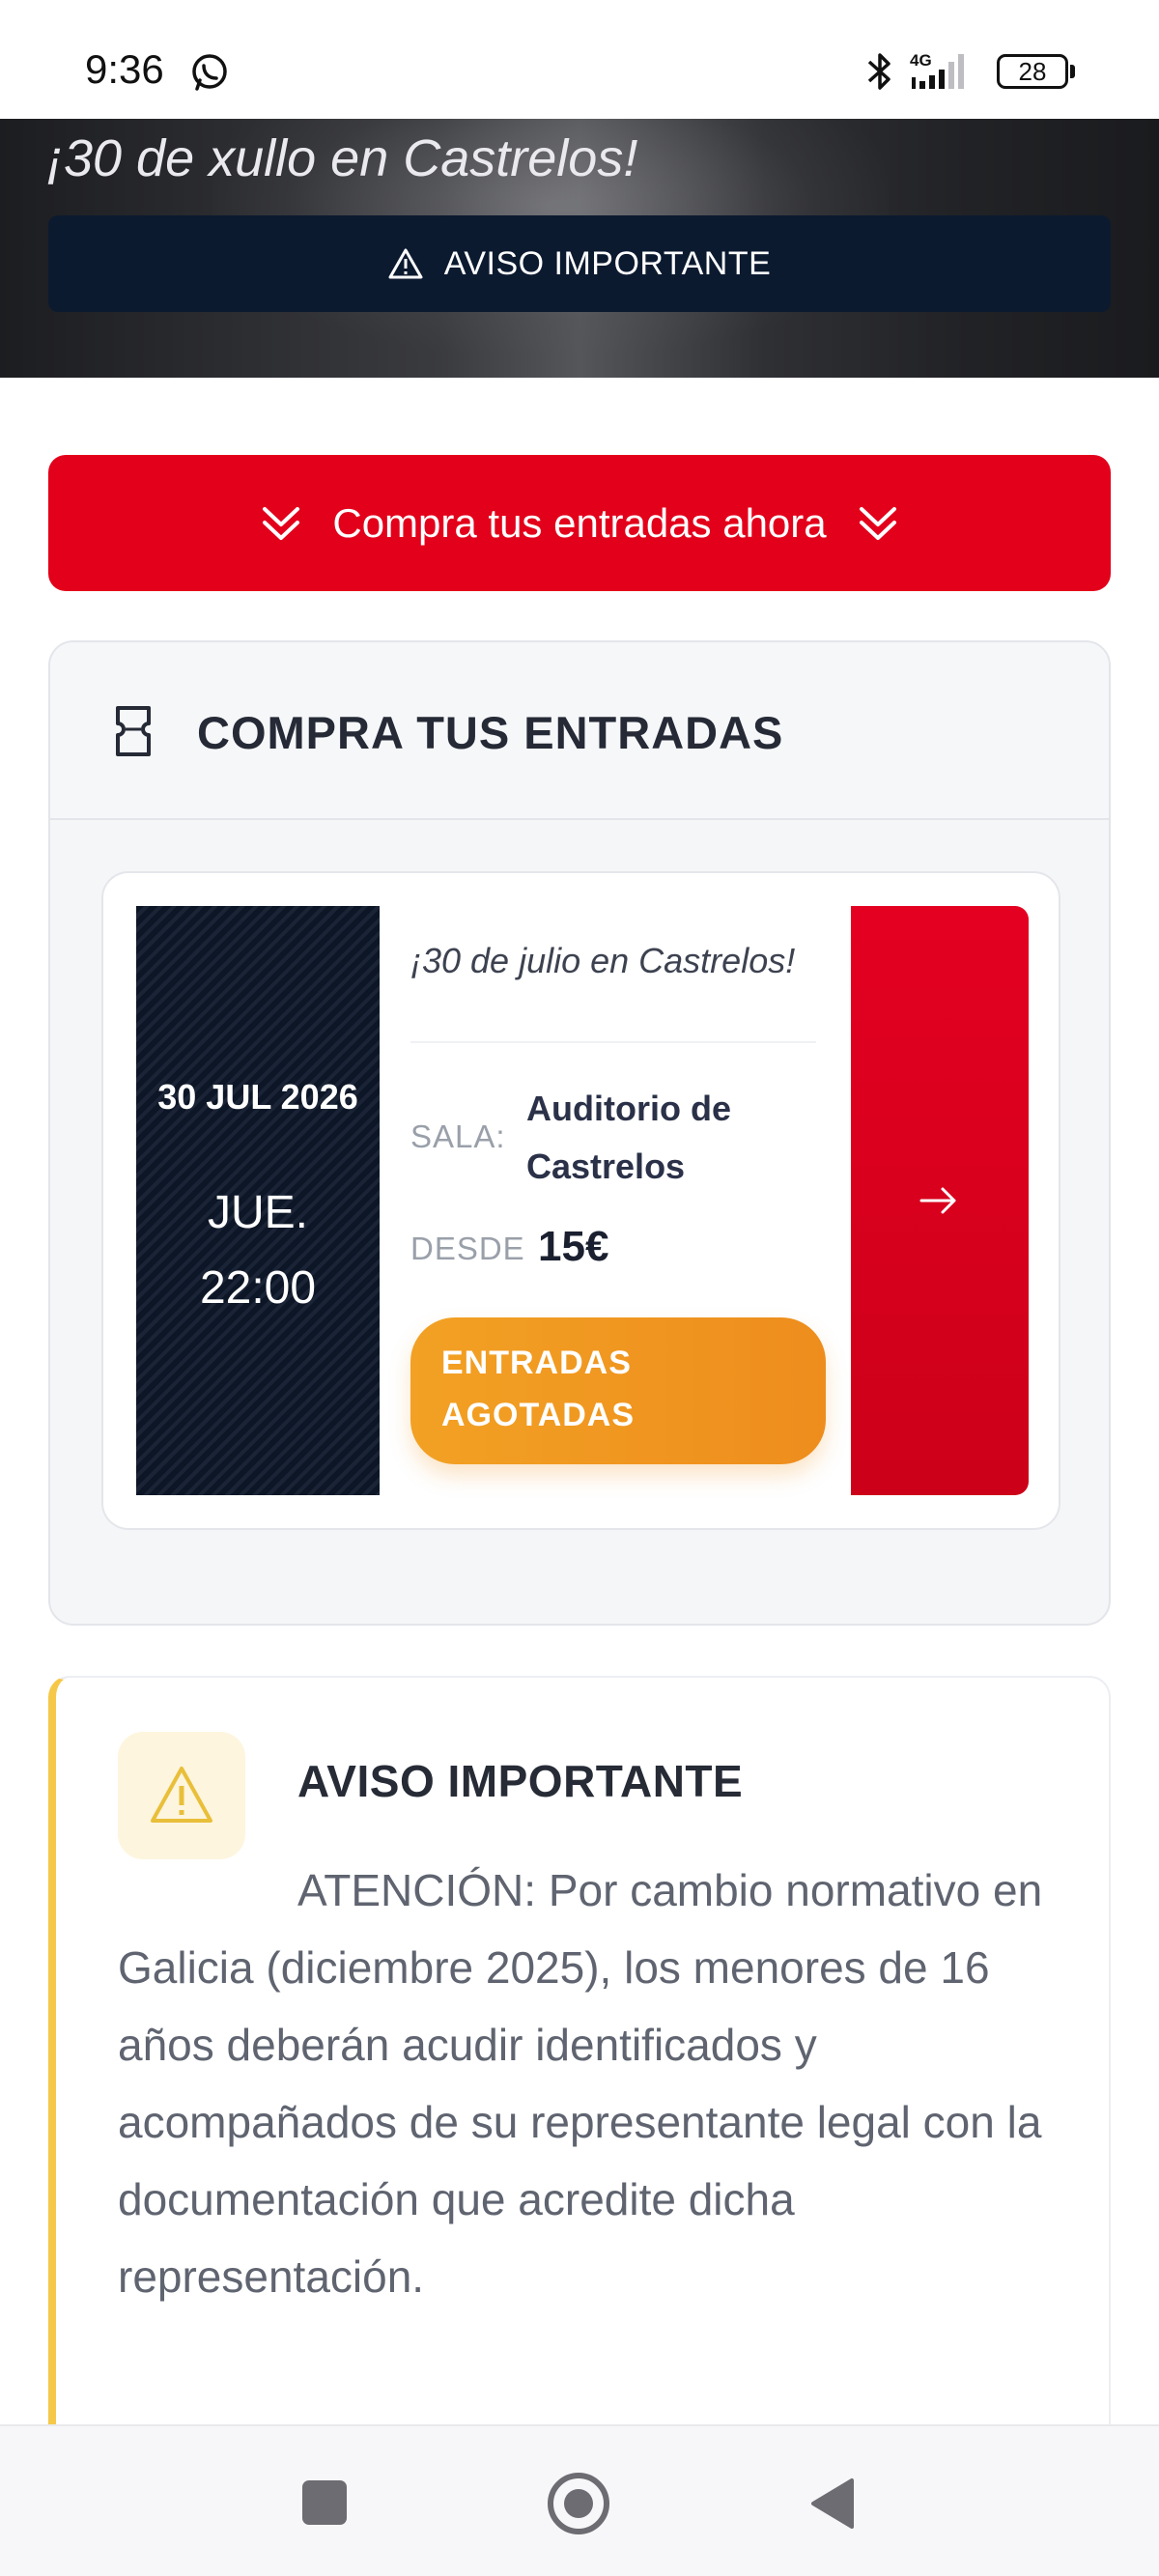  I want to click on event-date: 30 JUL 2026, so click(257, 1097).